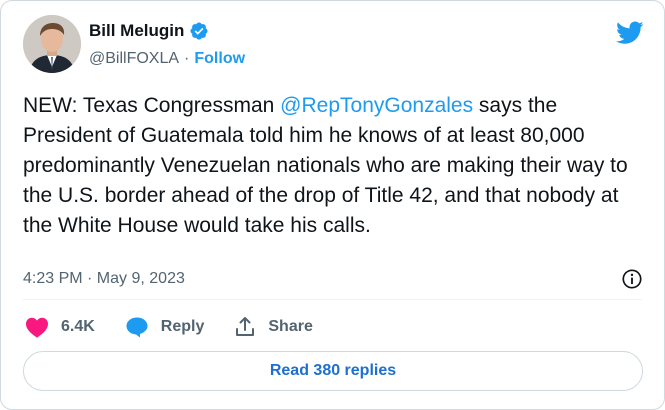 The width and height of the screenshot is (665, 410). I want to click on like-button: 6.4K, so click(60, 327).